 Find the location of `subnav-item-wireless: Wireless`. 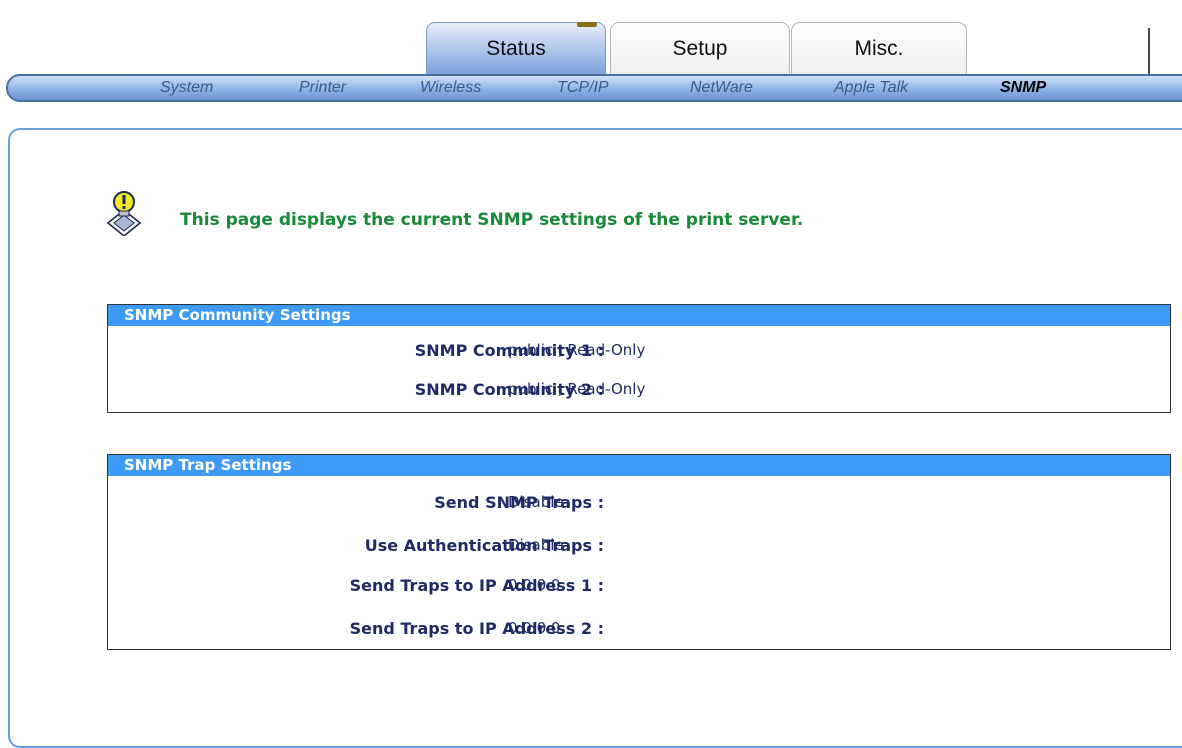

subnav-item-wireless: Wireless is located at coordinates (450, 88).